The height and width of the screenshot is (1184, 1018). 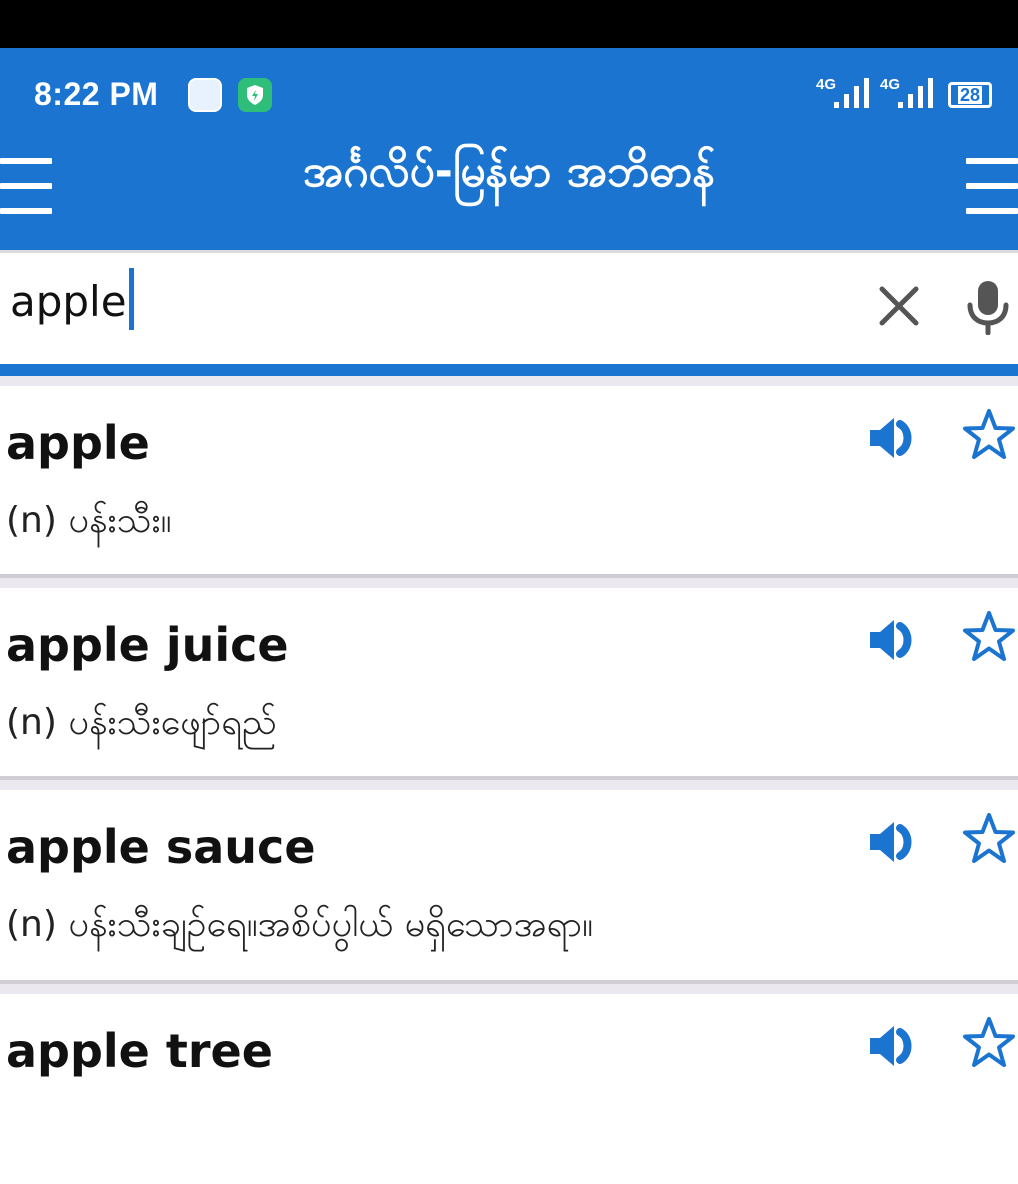 What do you see at coordinates (826, 84) in the screenshot?
I see `network-type-1: 4G` at bounding box center [826, 84].